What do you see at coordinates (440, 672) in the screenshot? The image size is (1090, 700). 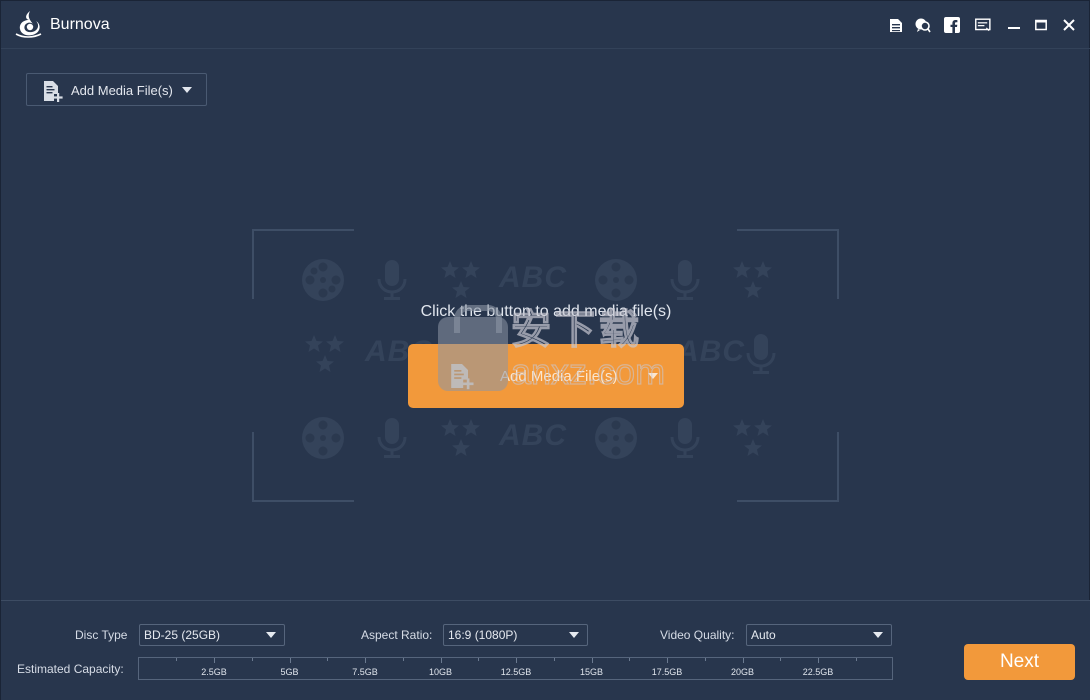 I see `capacity-tick-label: 10GB` at bounding box center [440, 672].